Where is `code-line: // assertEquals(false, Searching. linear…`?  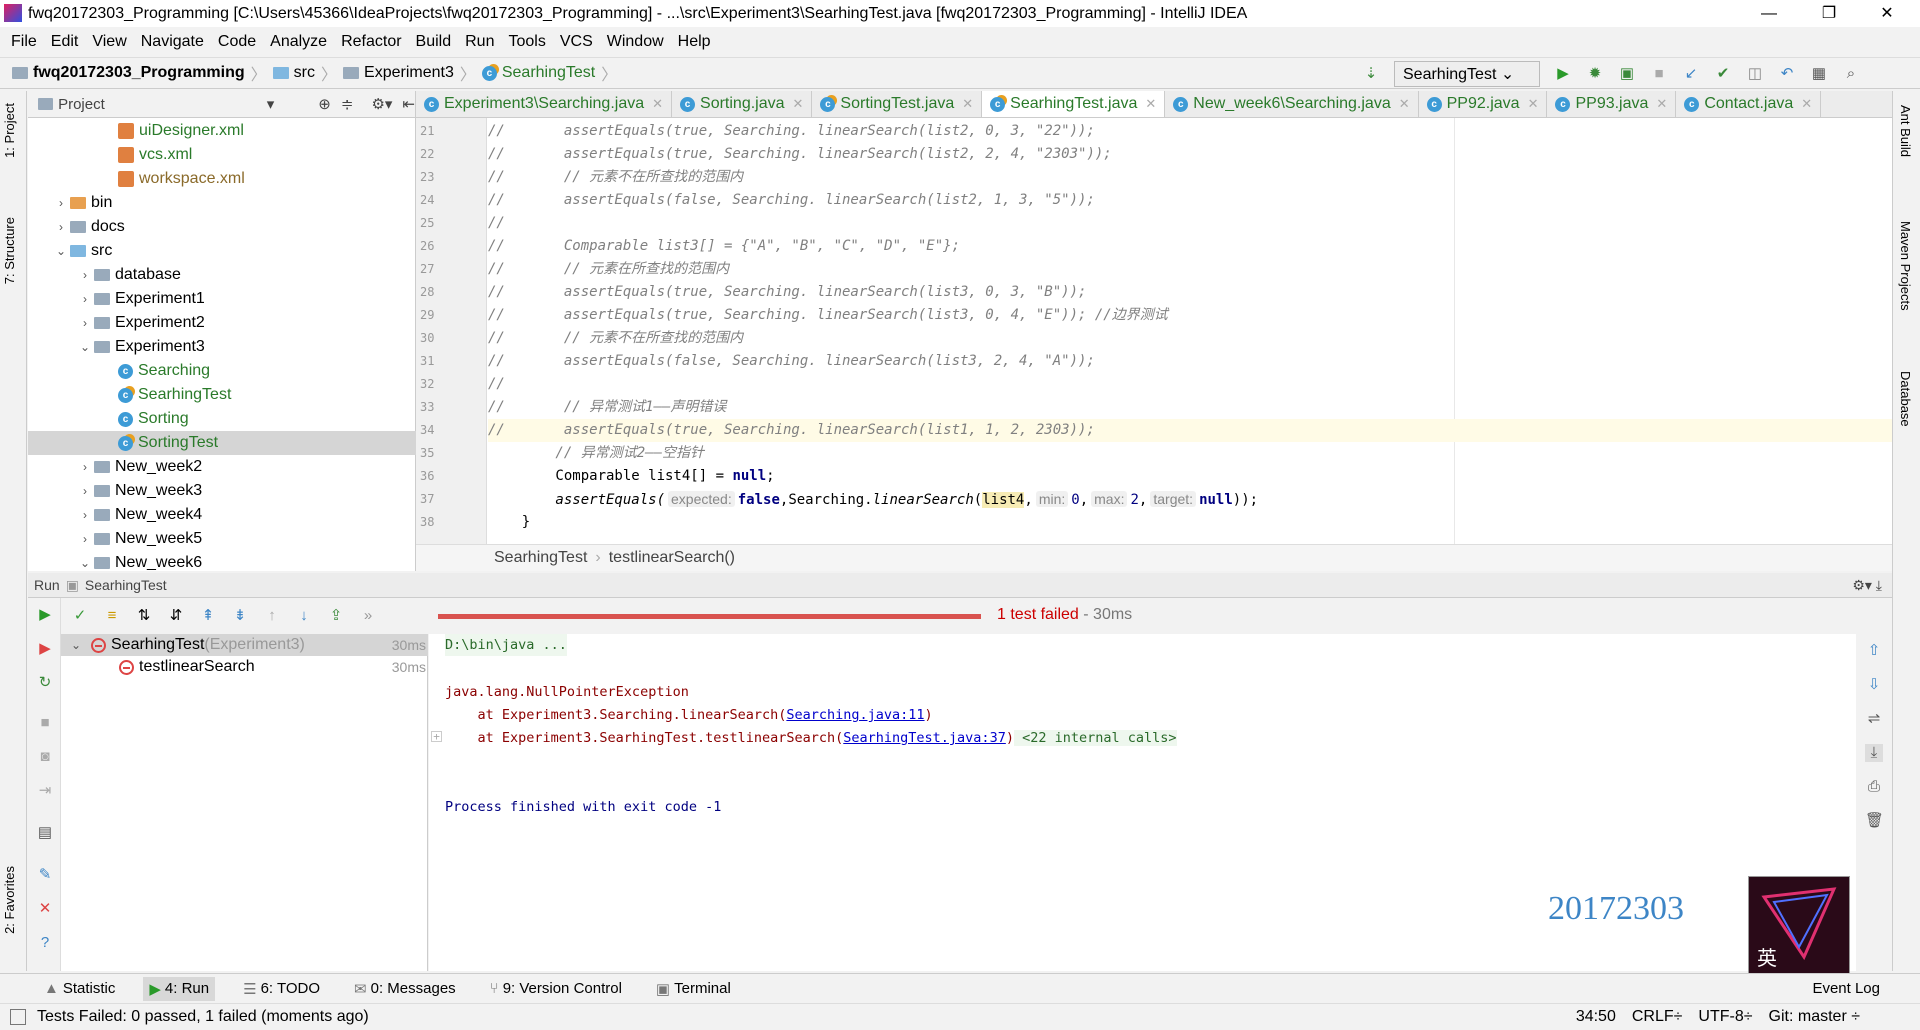 code-line: // assertEquals(false, Searching. linear… is located at coordinates (1190, 361).